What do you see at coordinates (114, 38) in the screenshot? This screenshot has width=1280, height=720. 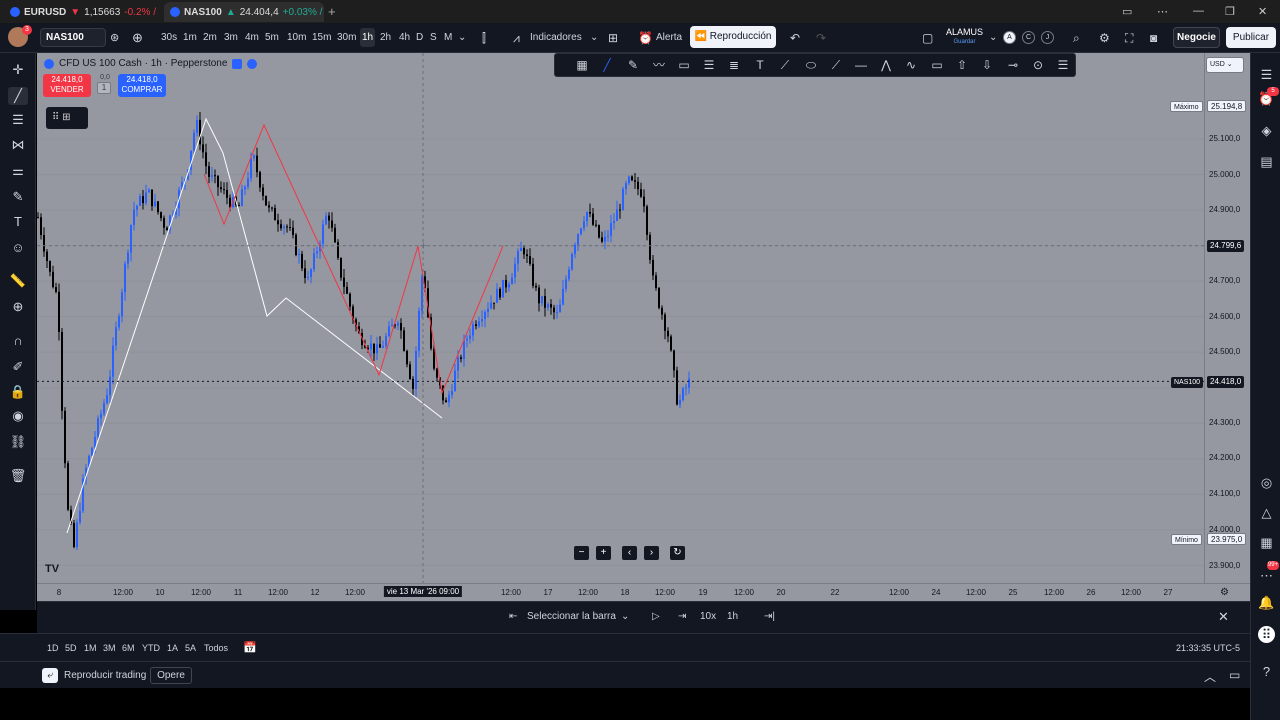 I see `symbol-type-icon: ⊛` at bounding box center [114, 38].